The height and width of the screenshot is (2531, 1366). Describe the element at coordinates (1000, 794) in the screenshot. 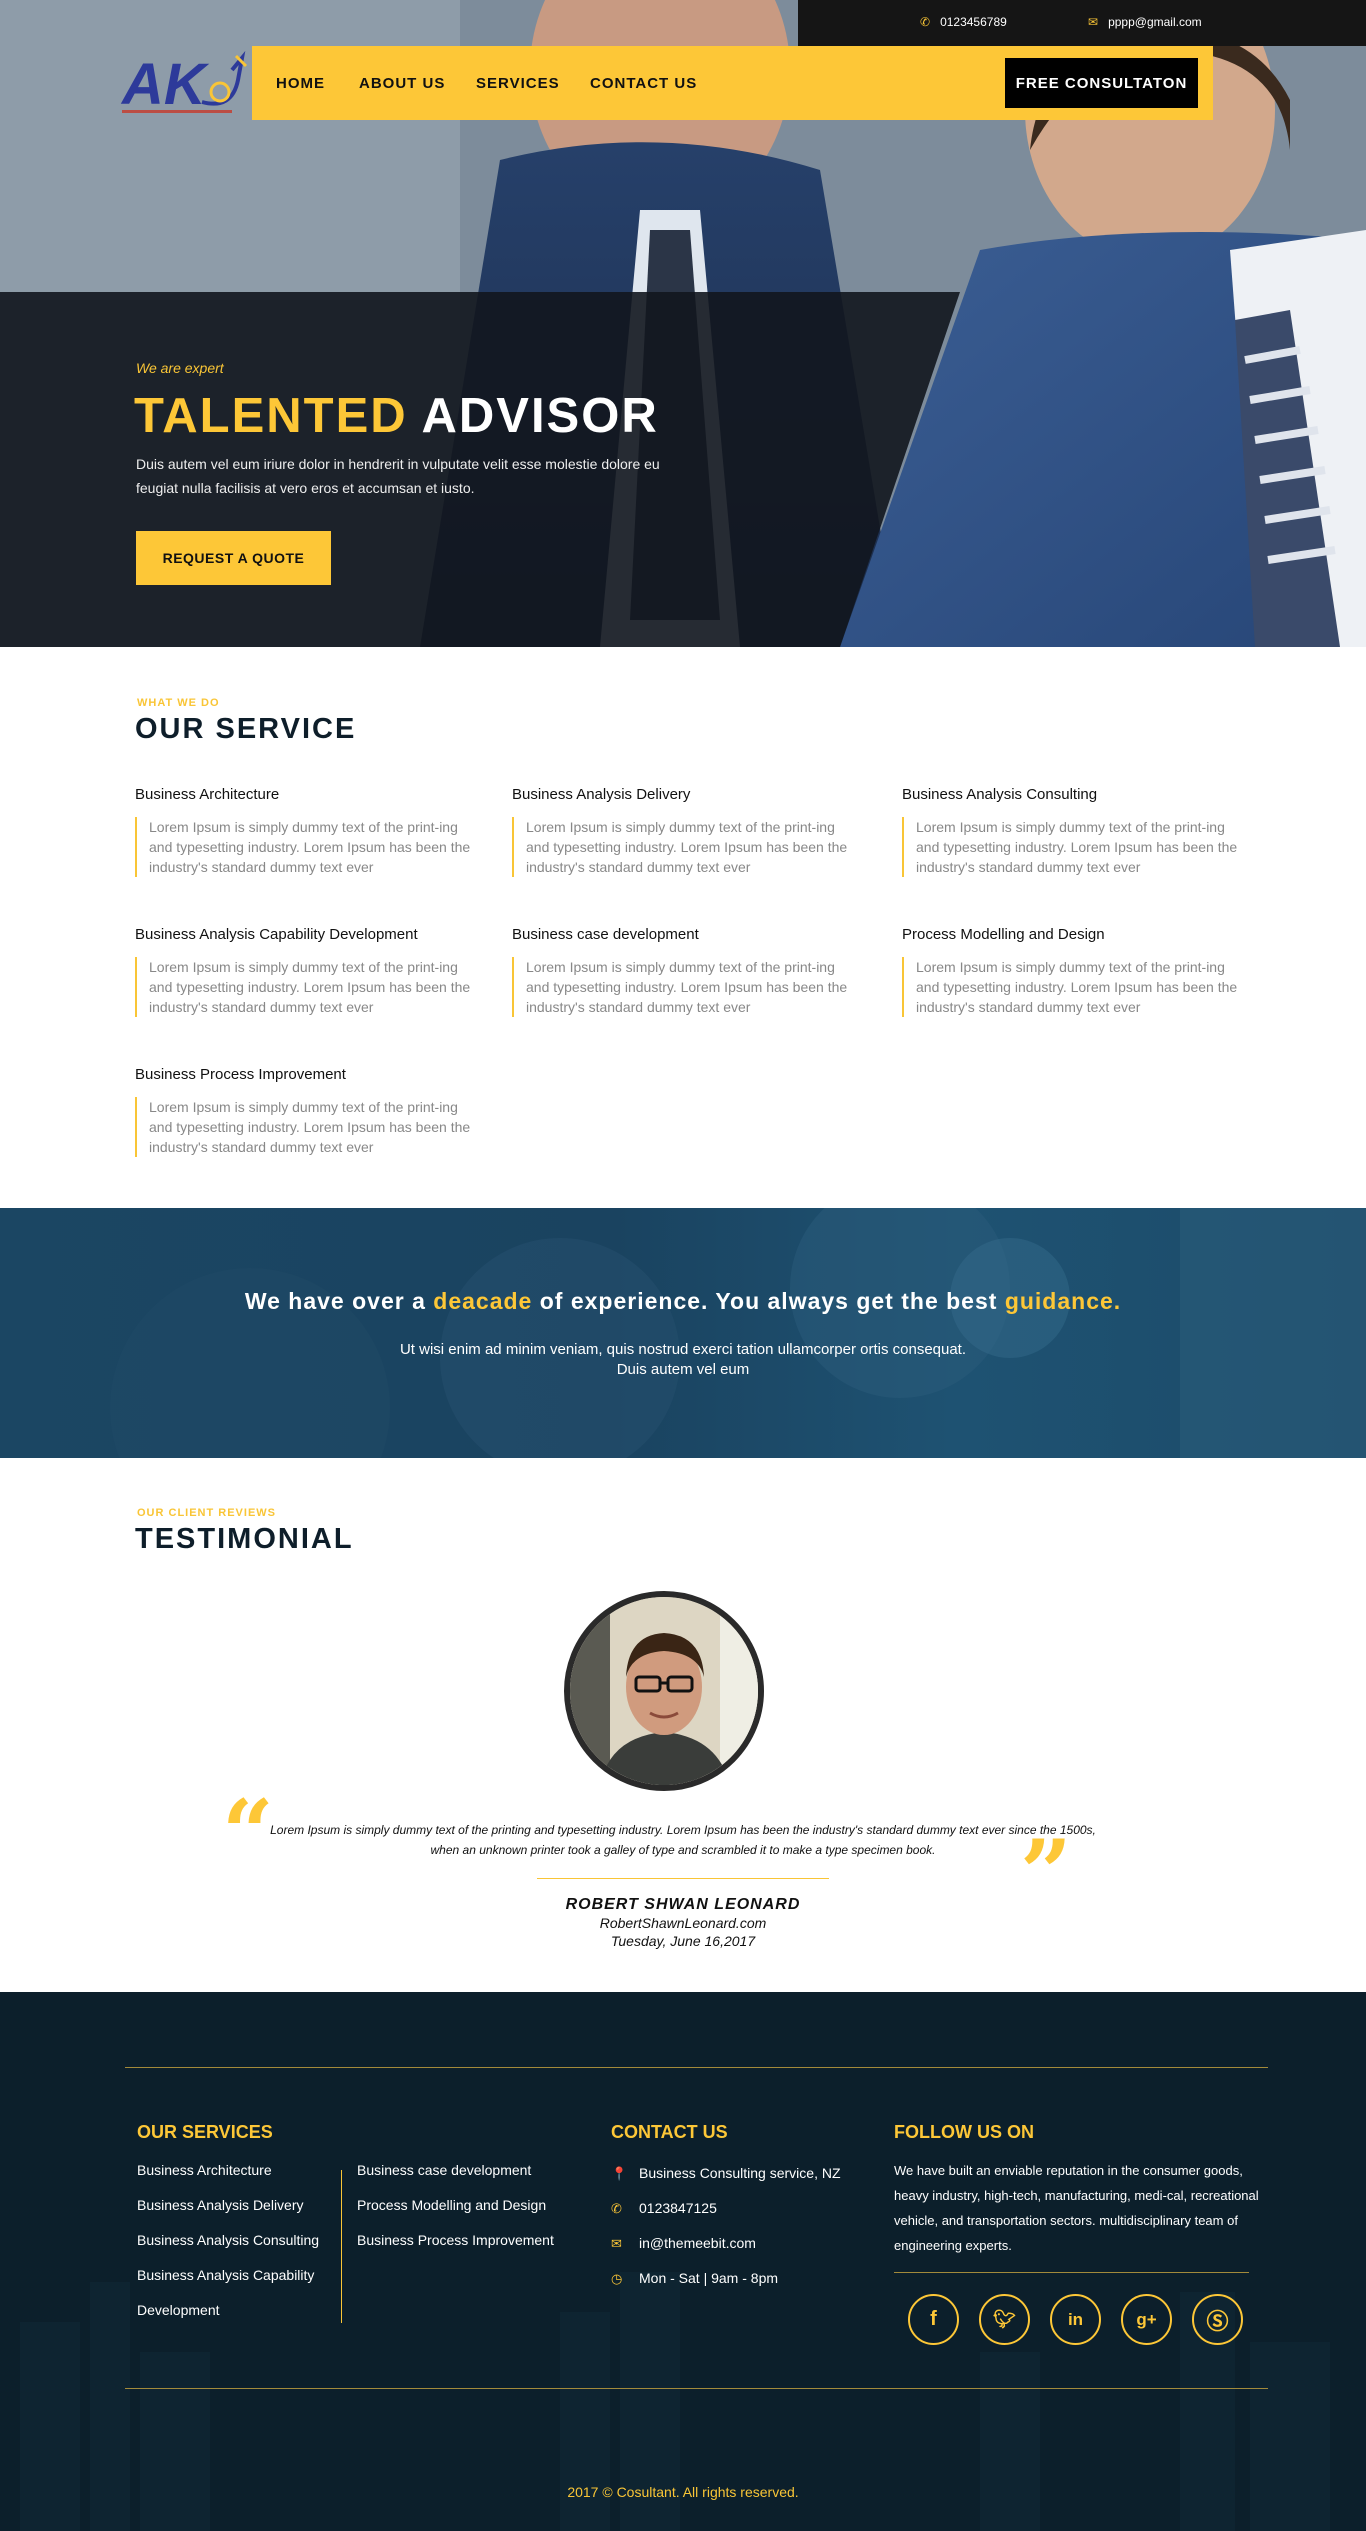

I see `service-title: Business Analysis Consulting` at that location.